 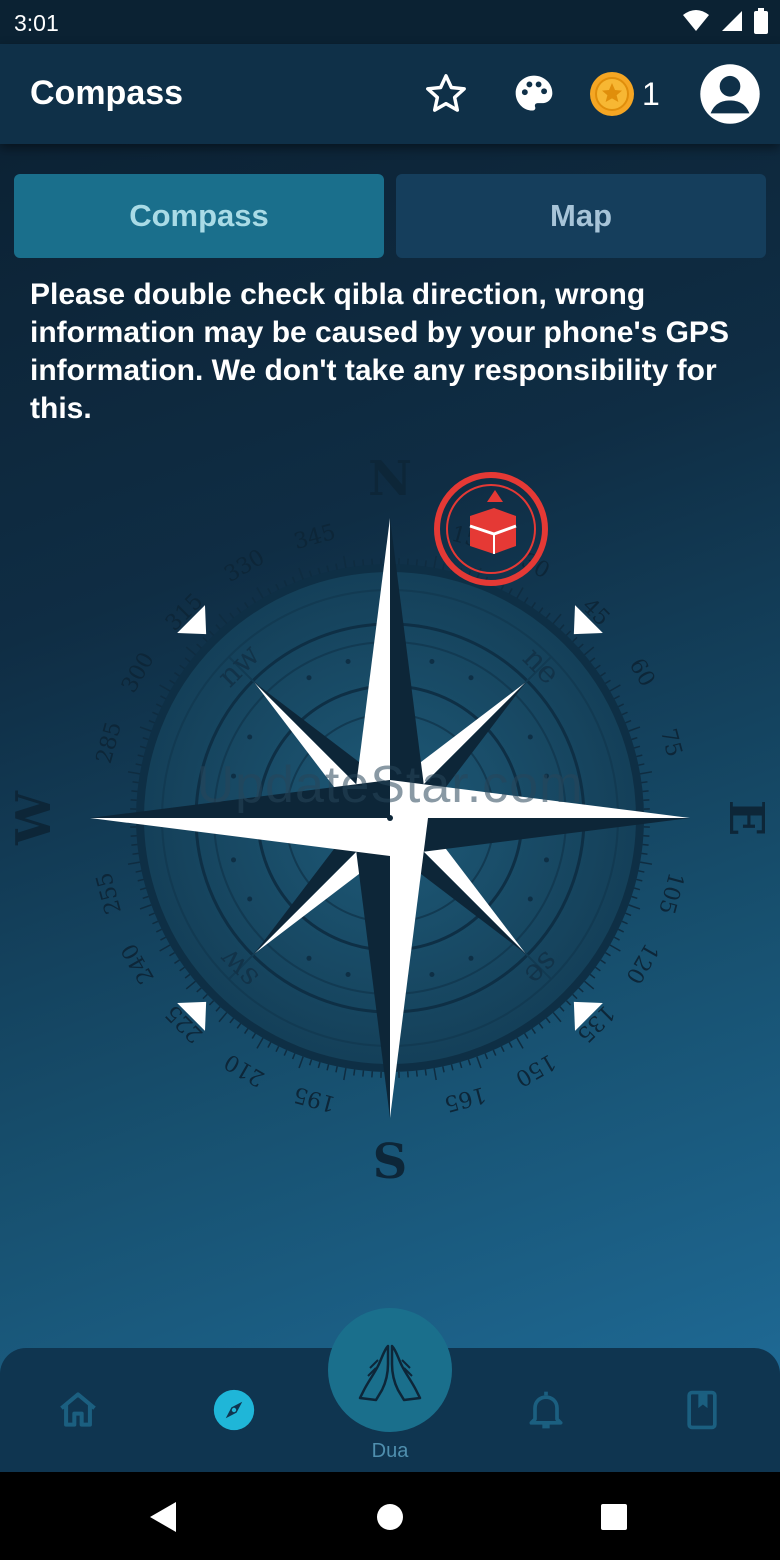 I want to click on back-icon, so click(x=163, y=1517).